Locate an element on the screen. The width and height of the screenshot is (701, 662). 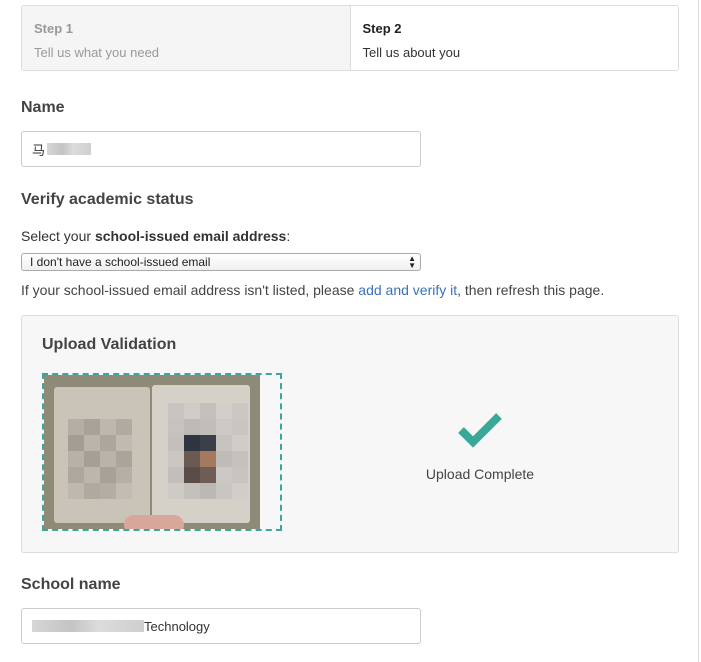
upload-complete-status: Upload Complete is located at coordinates (480, 474).